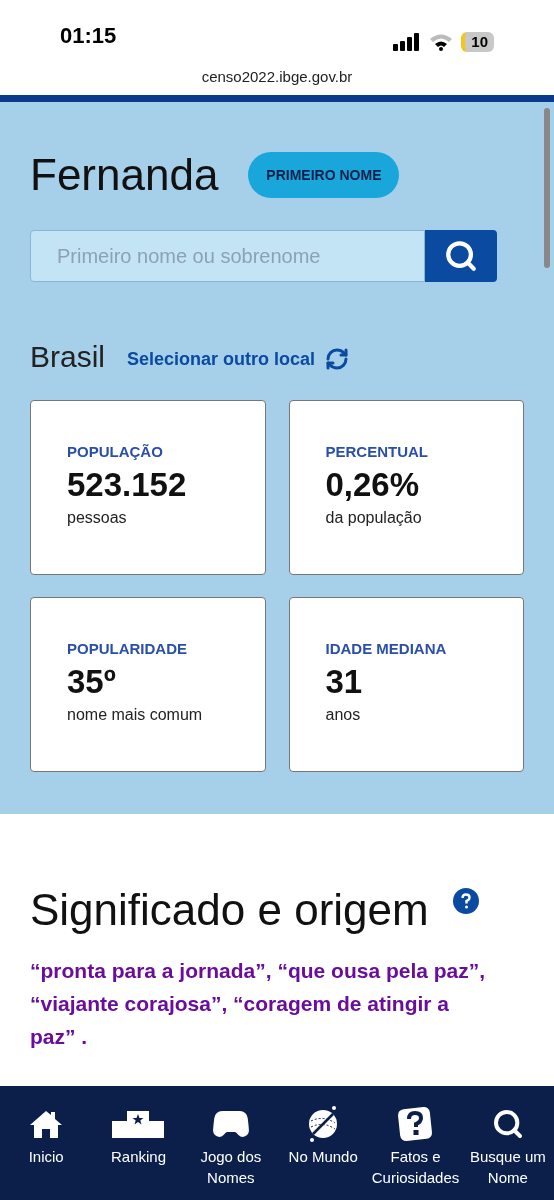 The height and width of the screenshot is (1200, 554). Describe the element at coordinates (386, 649) in the screenshot. I see `stat-label: IDADE MEDIANA` at that location.